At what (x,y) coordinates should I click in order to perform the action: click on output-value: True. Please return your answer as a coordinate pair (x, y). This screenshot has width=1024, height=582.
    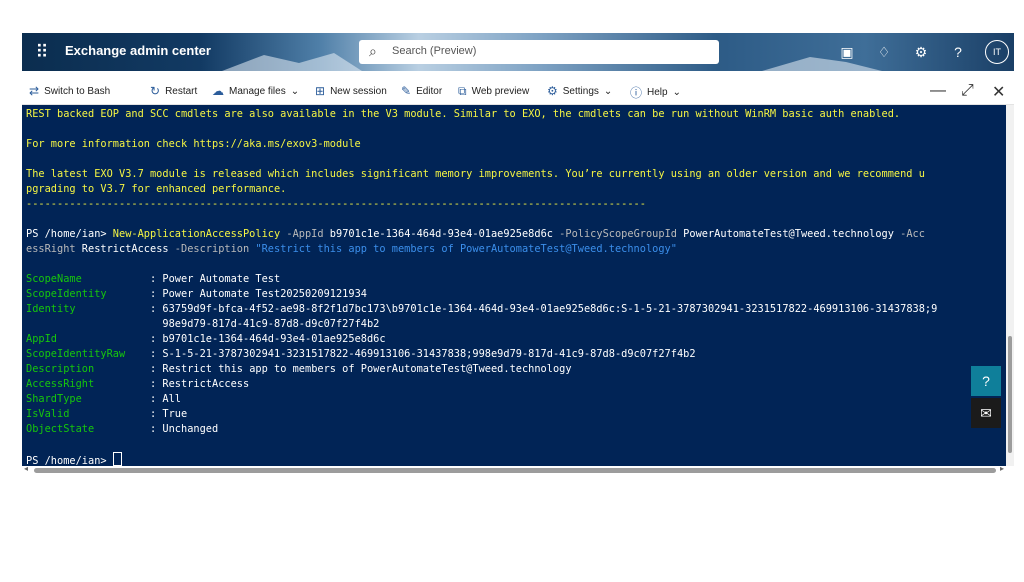
    Looking at the image, I should click on (175, 414).